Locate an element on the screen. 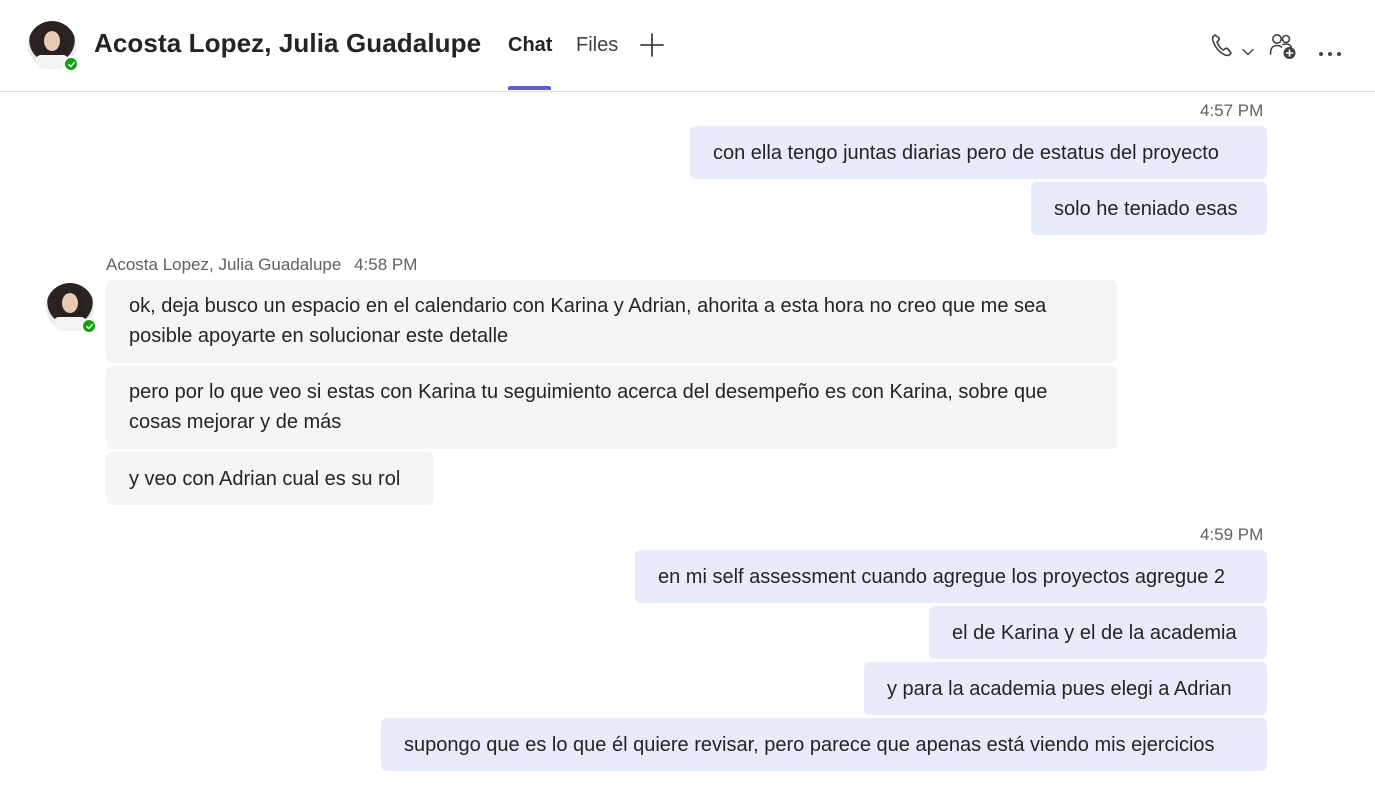  call-icon is located at coordinates (1221, 45).